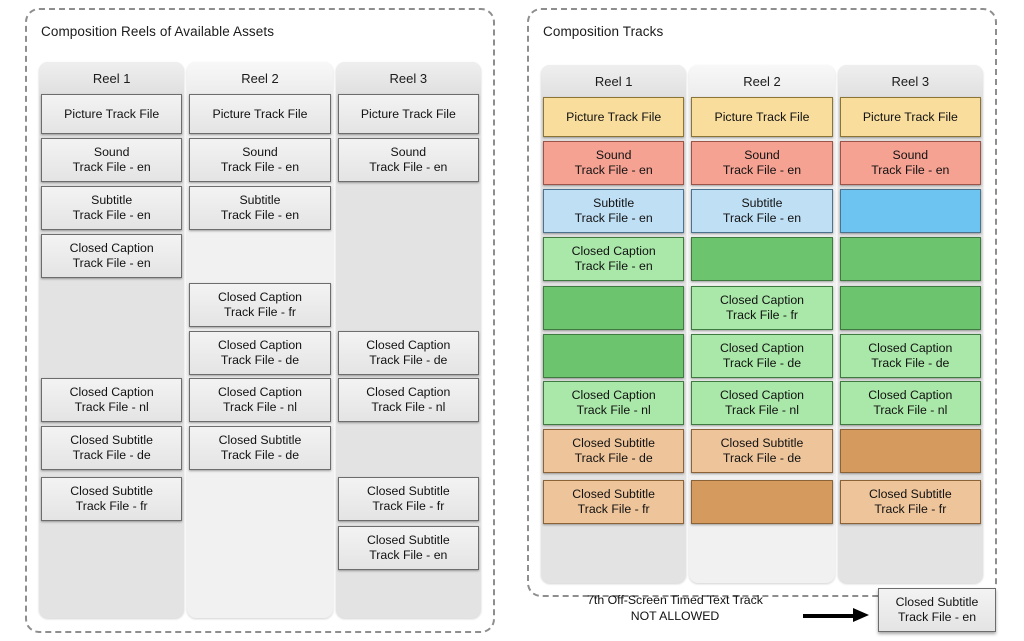 The image size is (1024, 641). Describe the element at coordinates (910, 81) in the screenshot. I see `reel-column-header: Reel 3` at that location.